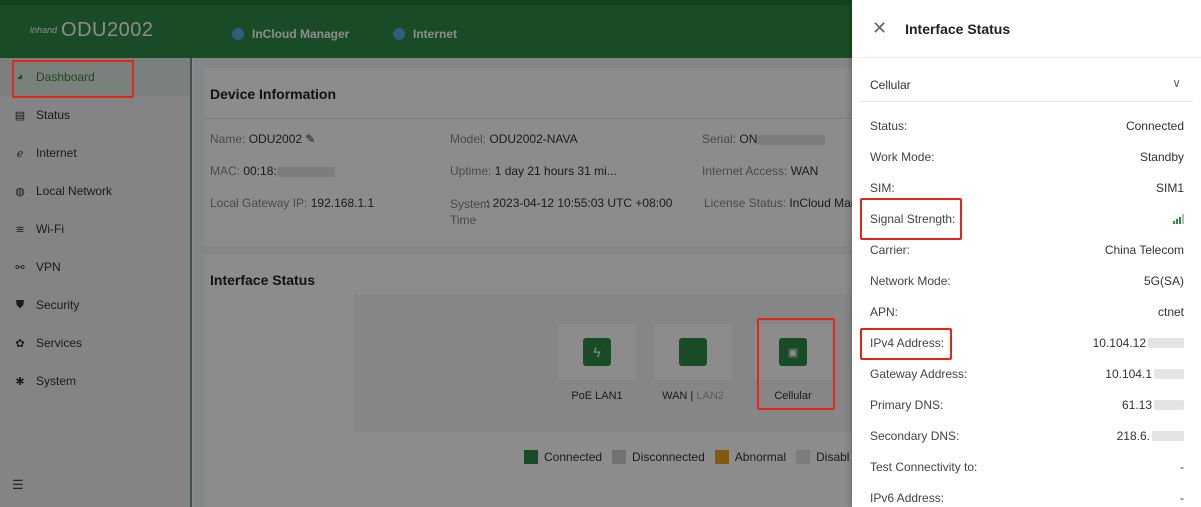 This screenshot has width=1201, height=507. Describe the element at coordinates (20, 343) in the screenshot. I see `services-icon: ✿` at that location.